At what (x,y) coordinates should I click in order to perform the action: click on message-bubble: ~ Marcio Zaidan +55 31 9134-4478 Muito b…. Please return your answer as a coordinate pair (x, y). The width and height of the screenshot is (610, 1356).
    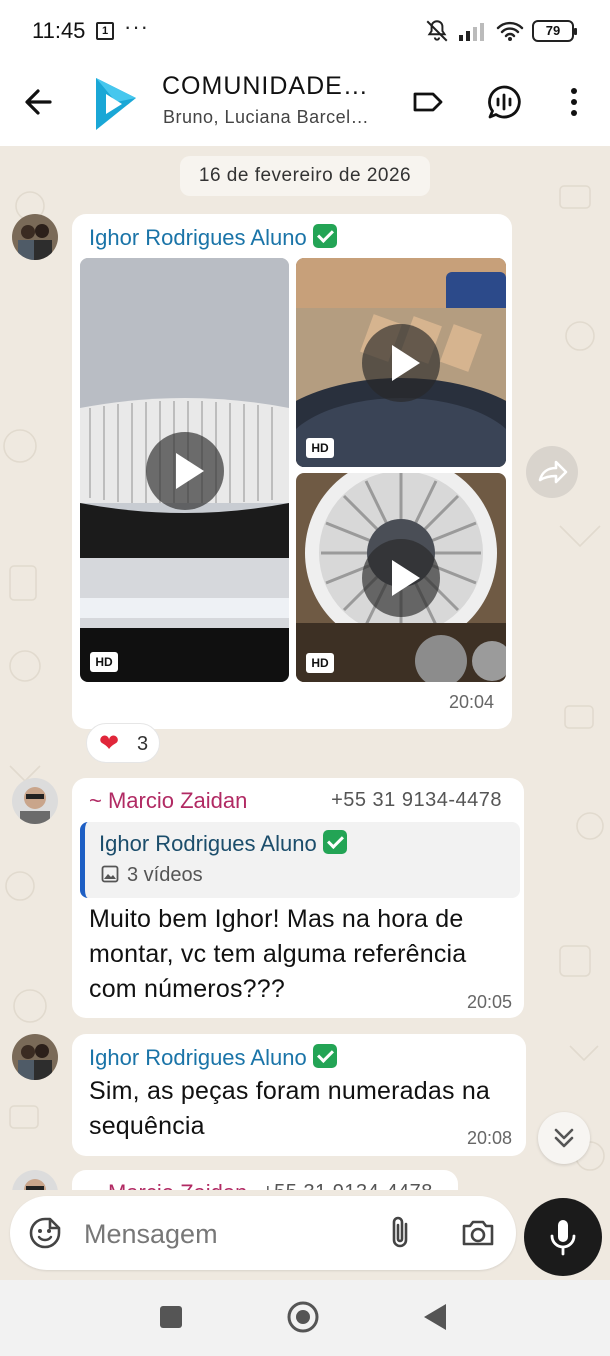
    Looking at the image, I should click on (298, 898).